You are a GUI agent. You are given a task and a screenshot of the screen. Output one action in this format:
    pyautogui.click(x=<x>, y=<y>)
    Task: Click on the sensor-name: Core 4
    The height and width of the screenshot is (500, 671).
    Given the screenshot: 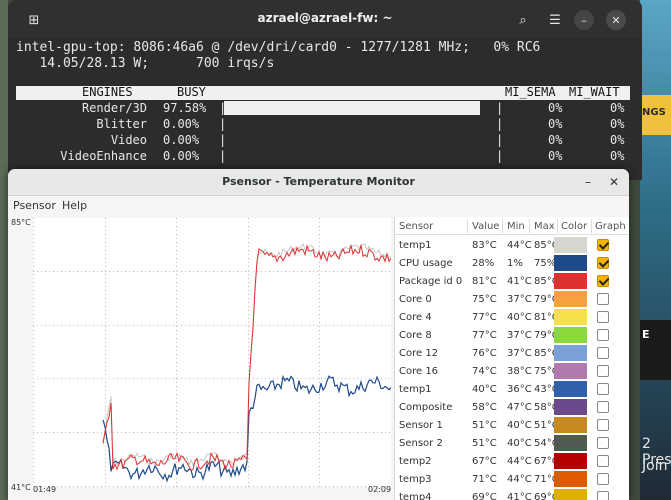 What is the action you would take?
    pyautogui.click(x=415, y=317)
    